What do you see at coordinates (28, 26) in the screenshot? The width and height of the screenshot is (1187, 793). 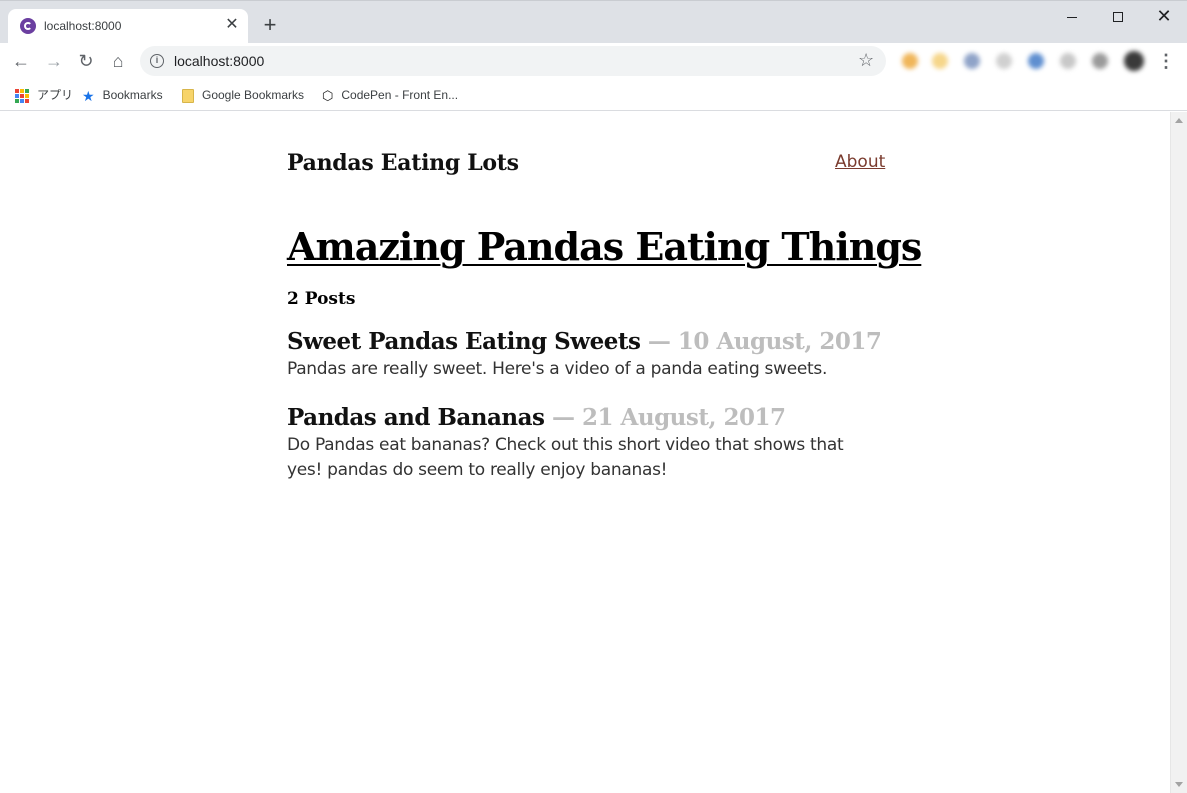 I see `site-favicon-icon` at bounding box center [28, 26].